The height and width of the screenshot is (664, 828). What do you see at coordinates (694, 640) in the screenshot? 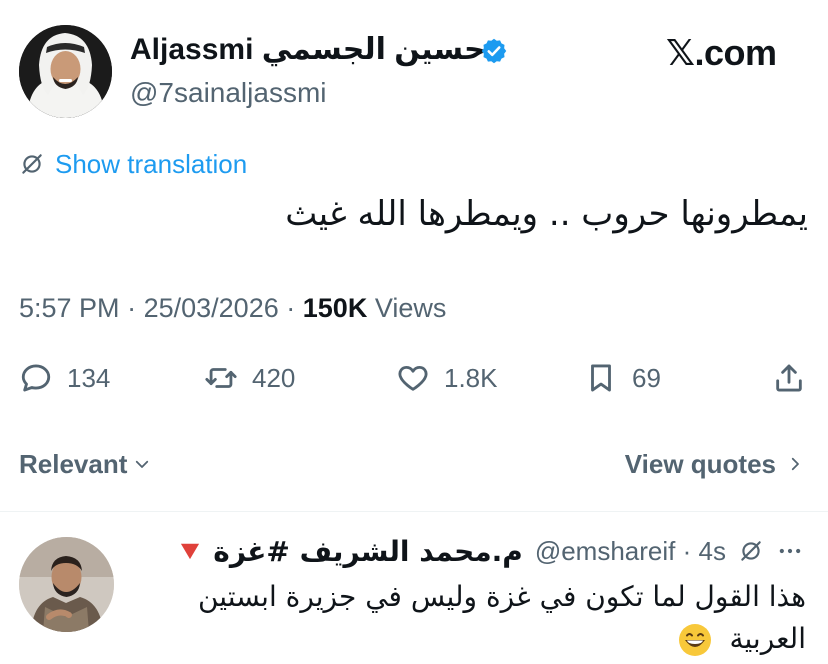
I see `grinning-face-icon` at bounding box center [694, 640].